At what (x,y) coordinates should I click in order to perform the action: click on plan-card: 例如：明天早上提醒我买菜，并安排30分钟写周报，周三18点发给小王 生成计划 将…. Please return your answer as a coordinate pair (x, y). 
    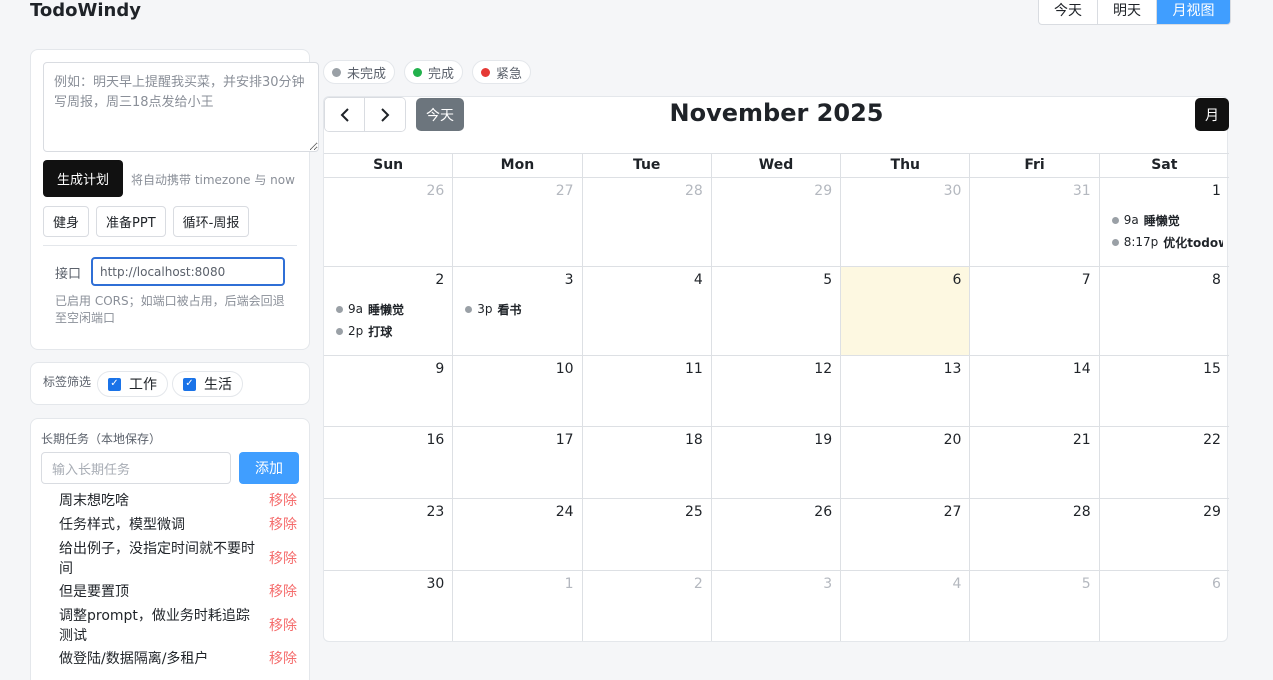
    Looking at the image, I should click on (174, 199).